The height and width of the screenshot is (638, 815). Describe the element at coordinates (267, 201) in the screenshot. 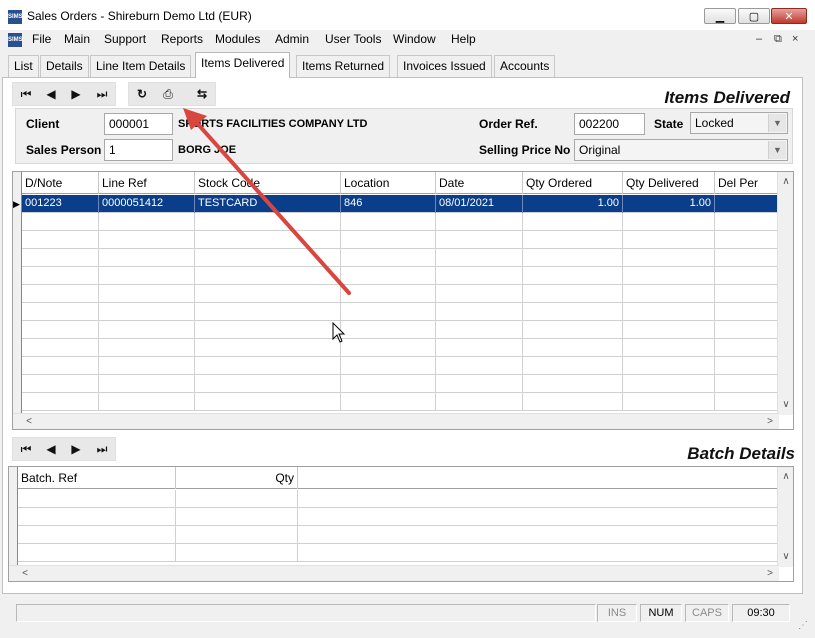

I see `annotation-arrow` at that location.